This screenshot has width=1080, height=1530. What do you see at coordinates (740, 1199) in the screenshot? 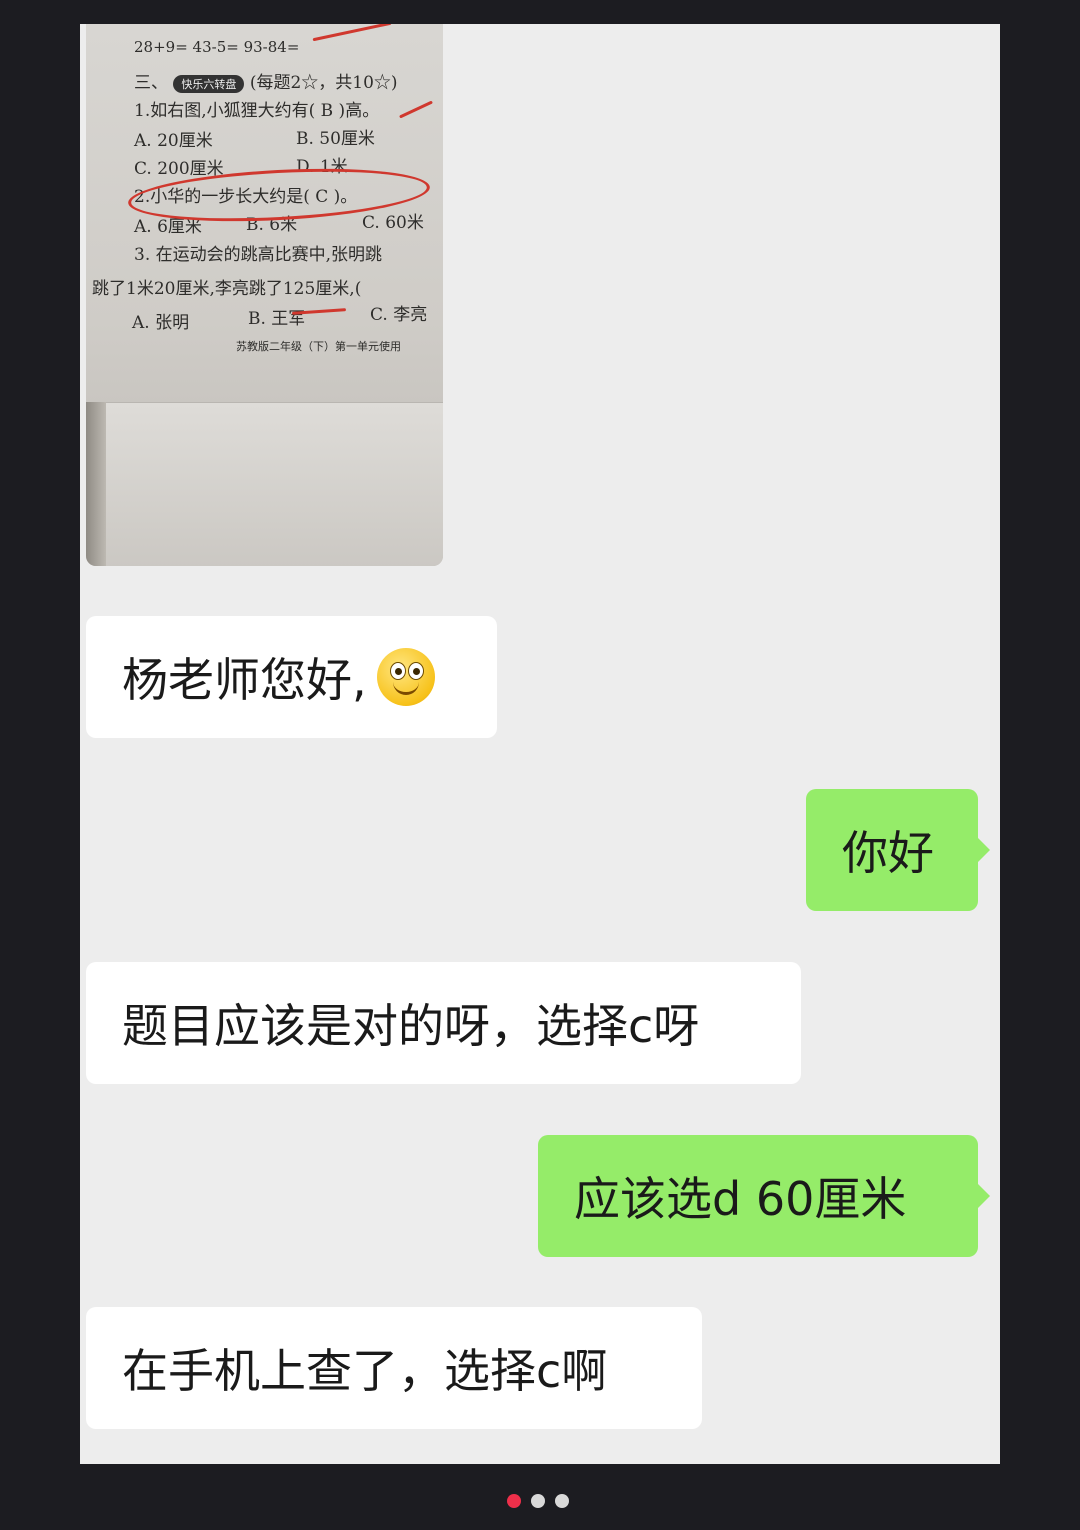
I see `message-text: 应该选d 60厘米` at bounding box center [740, 1199].